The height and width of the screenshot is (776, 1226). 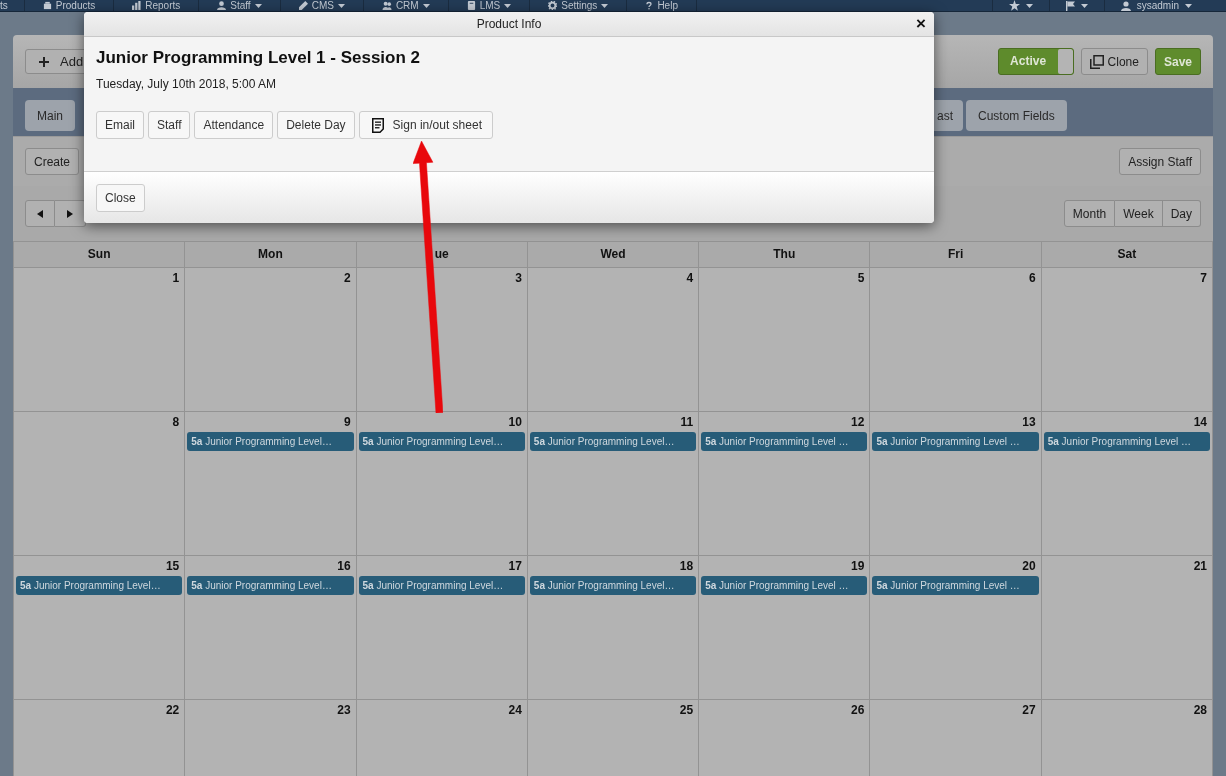 What do you see at coordinates (612, 254) in the screenshot?
I see `weekday-header: Wed` at bounding box center [612, 254].